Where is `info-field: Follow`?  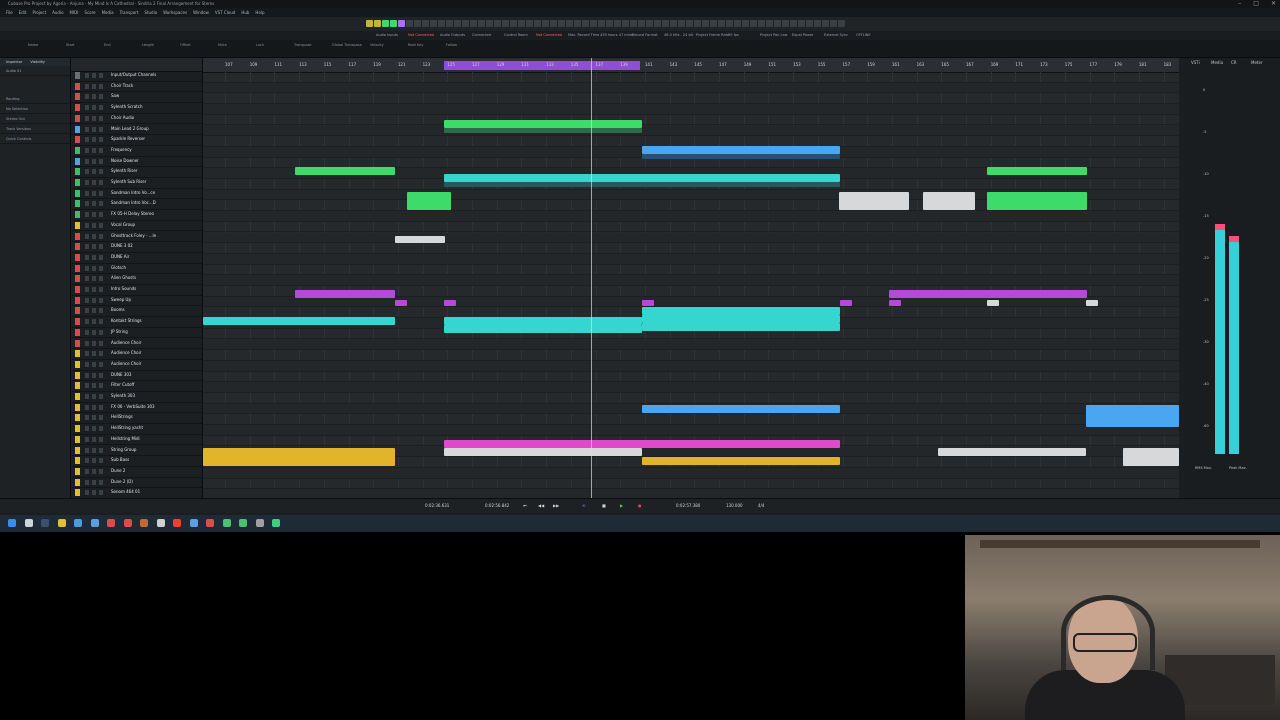 info-field: Follow is located at coordinates (451, 45).